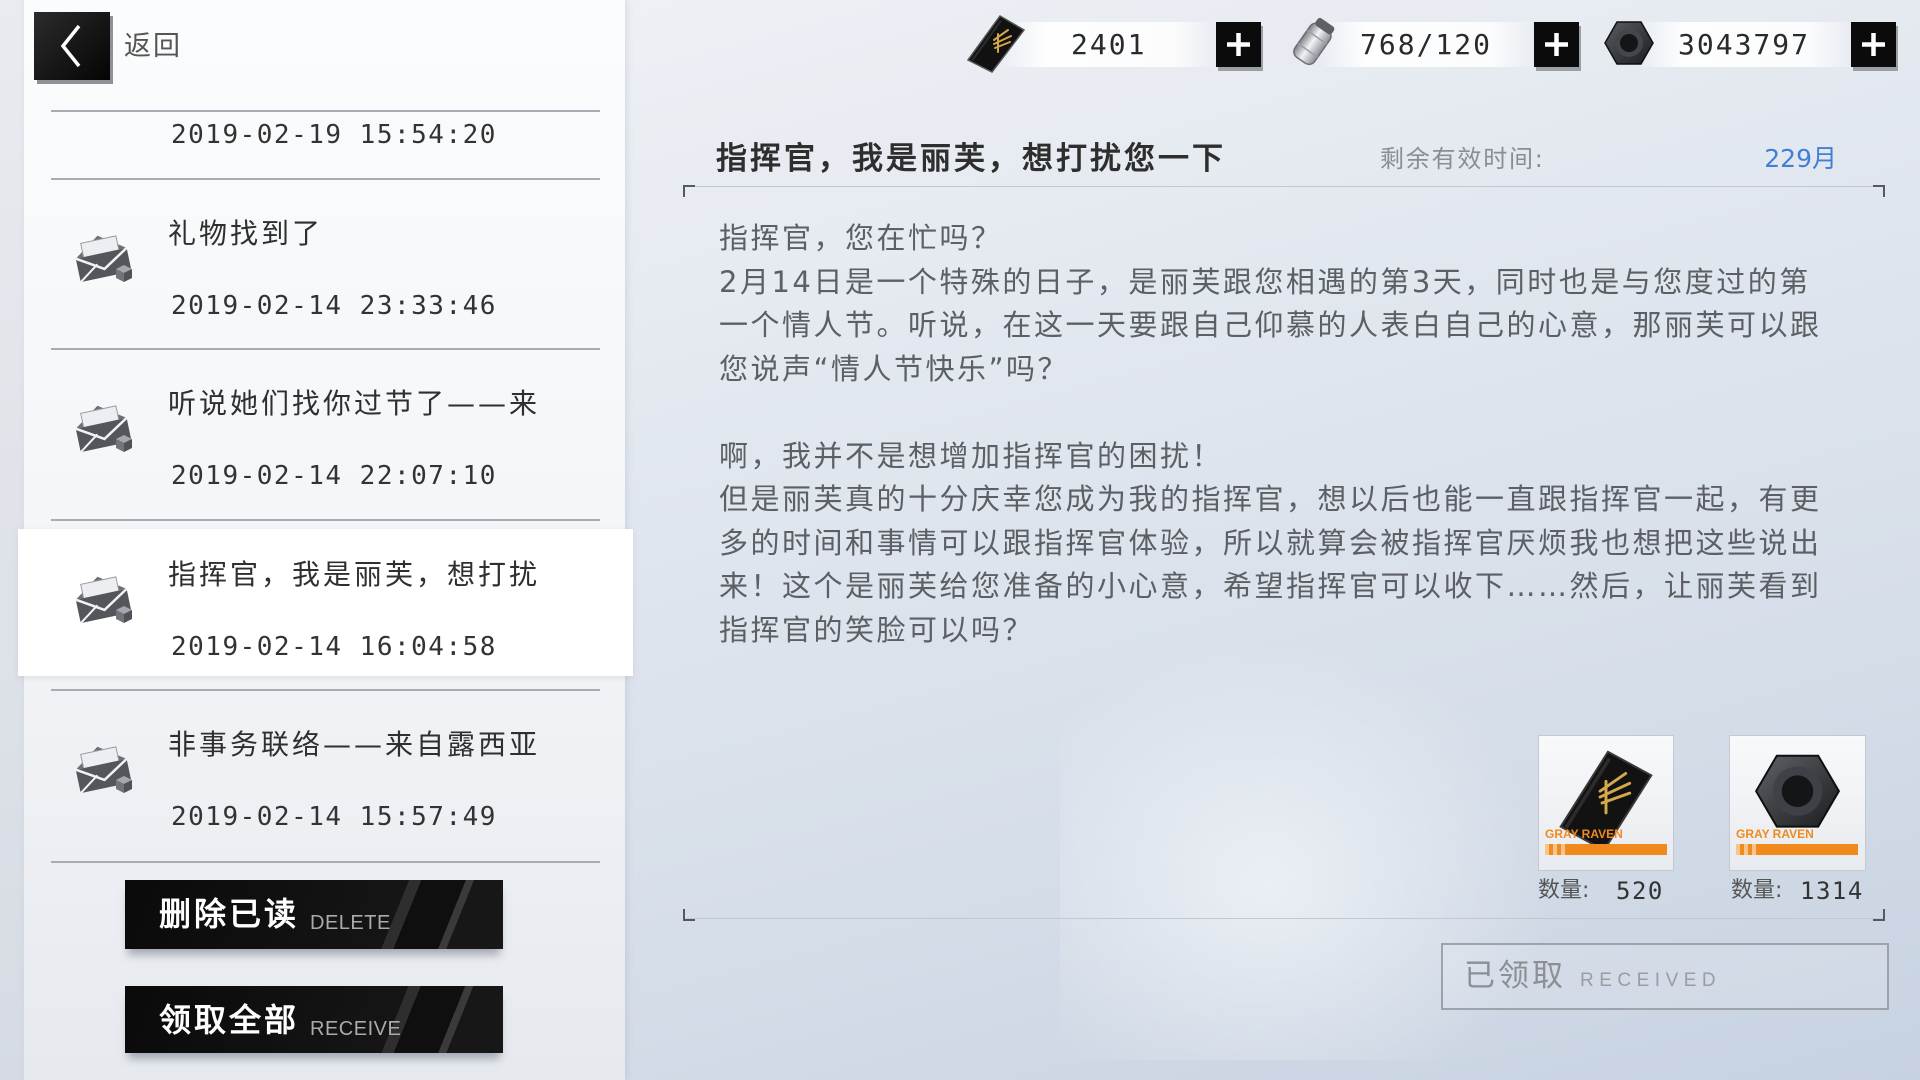  Describe the element at coordinates (1265, 281) in the screenshot. I see `mail-body-line: 2月14日是一个特殊的日子，是丽芙跟您相遇的第3天，同时也是与您度过的第` at that location.